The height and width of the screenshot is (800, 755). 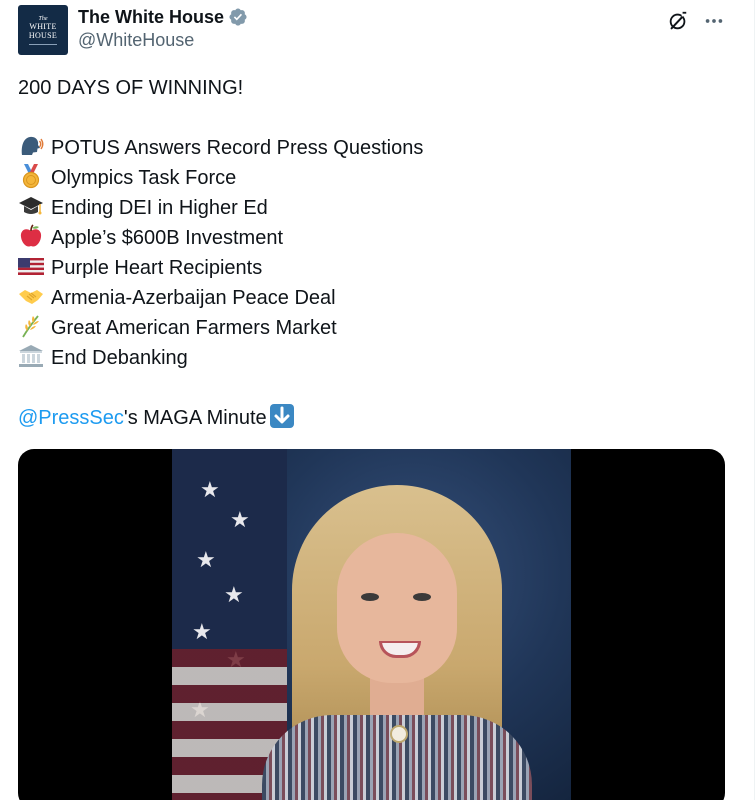 I want to click on red-apple-icon, so click(x=31, y=236).